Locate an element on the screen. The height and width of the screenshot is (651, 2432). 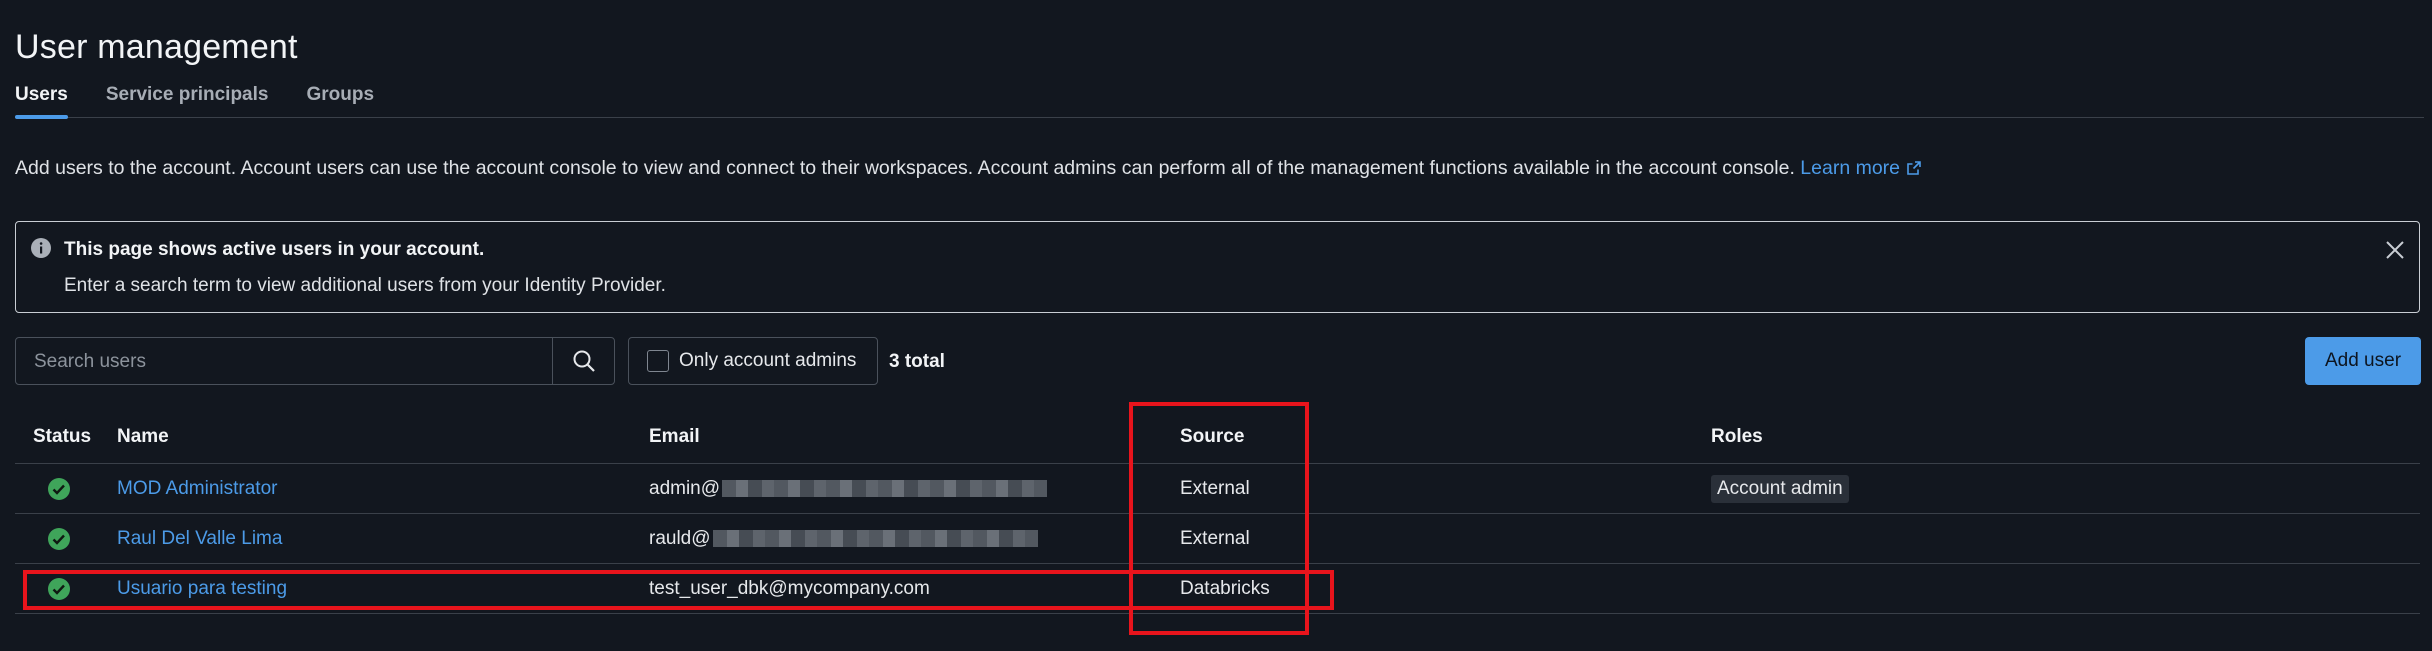
user-name-link: Usuario para testing is located at coordinates (202, 588).